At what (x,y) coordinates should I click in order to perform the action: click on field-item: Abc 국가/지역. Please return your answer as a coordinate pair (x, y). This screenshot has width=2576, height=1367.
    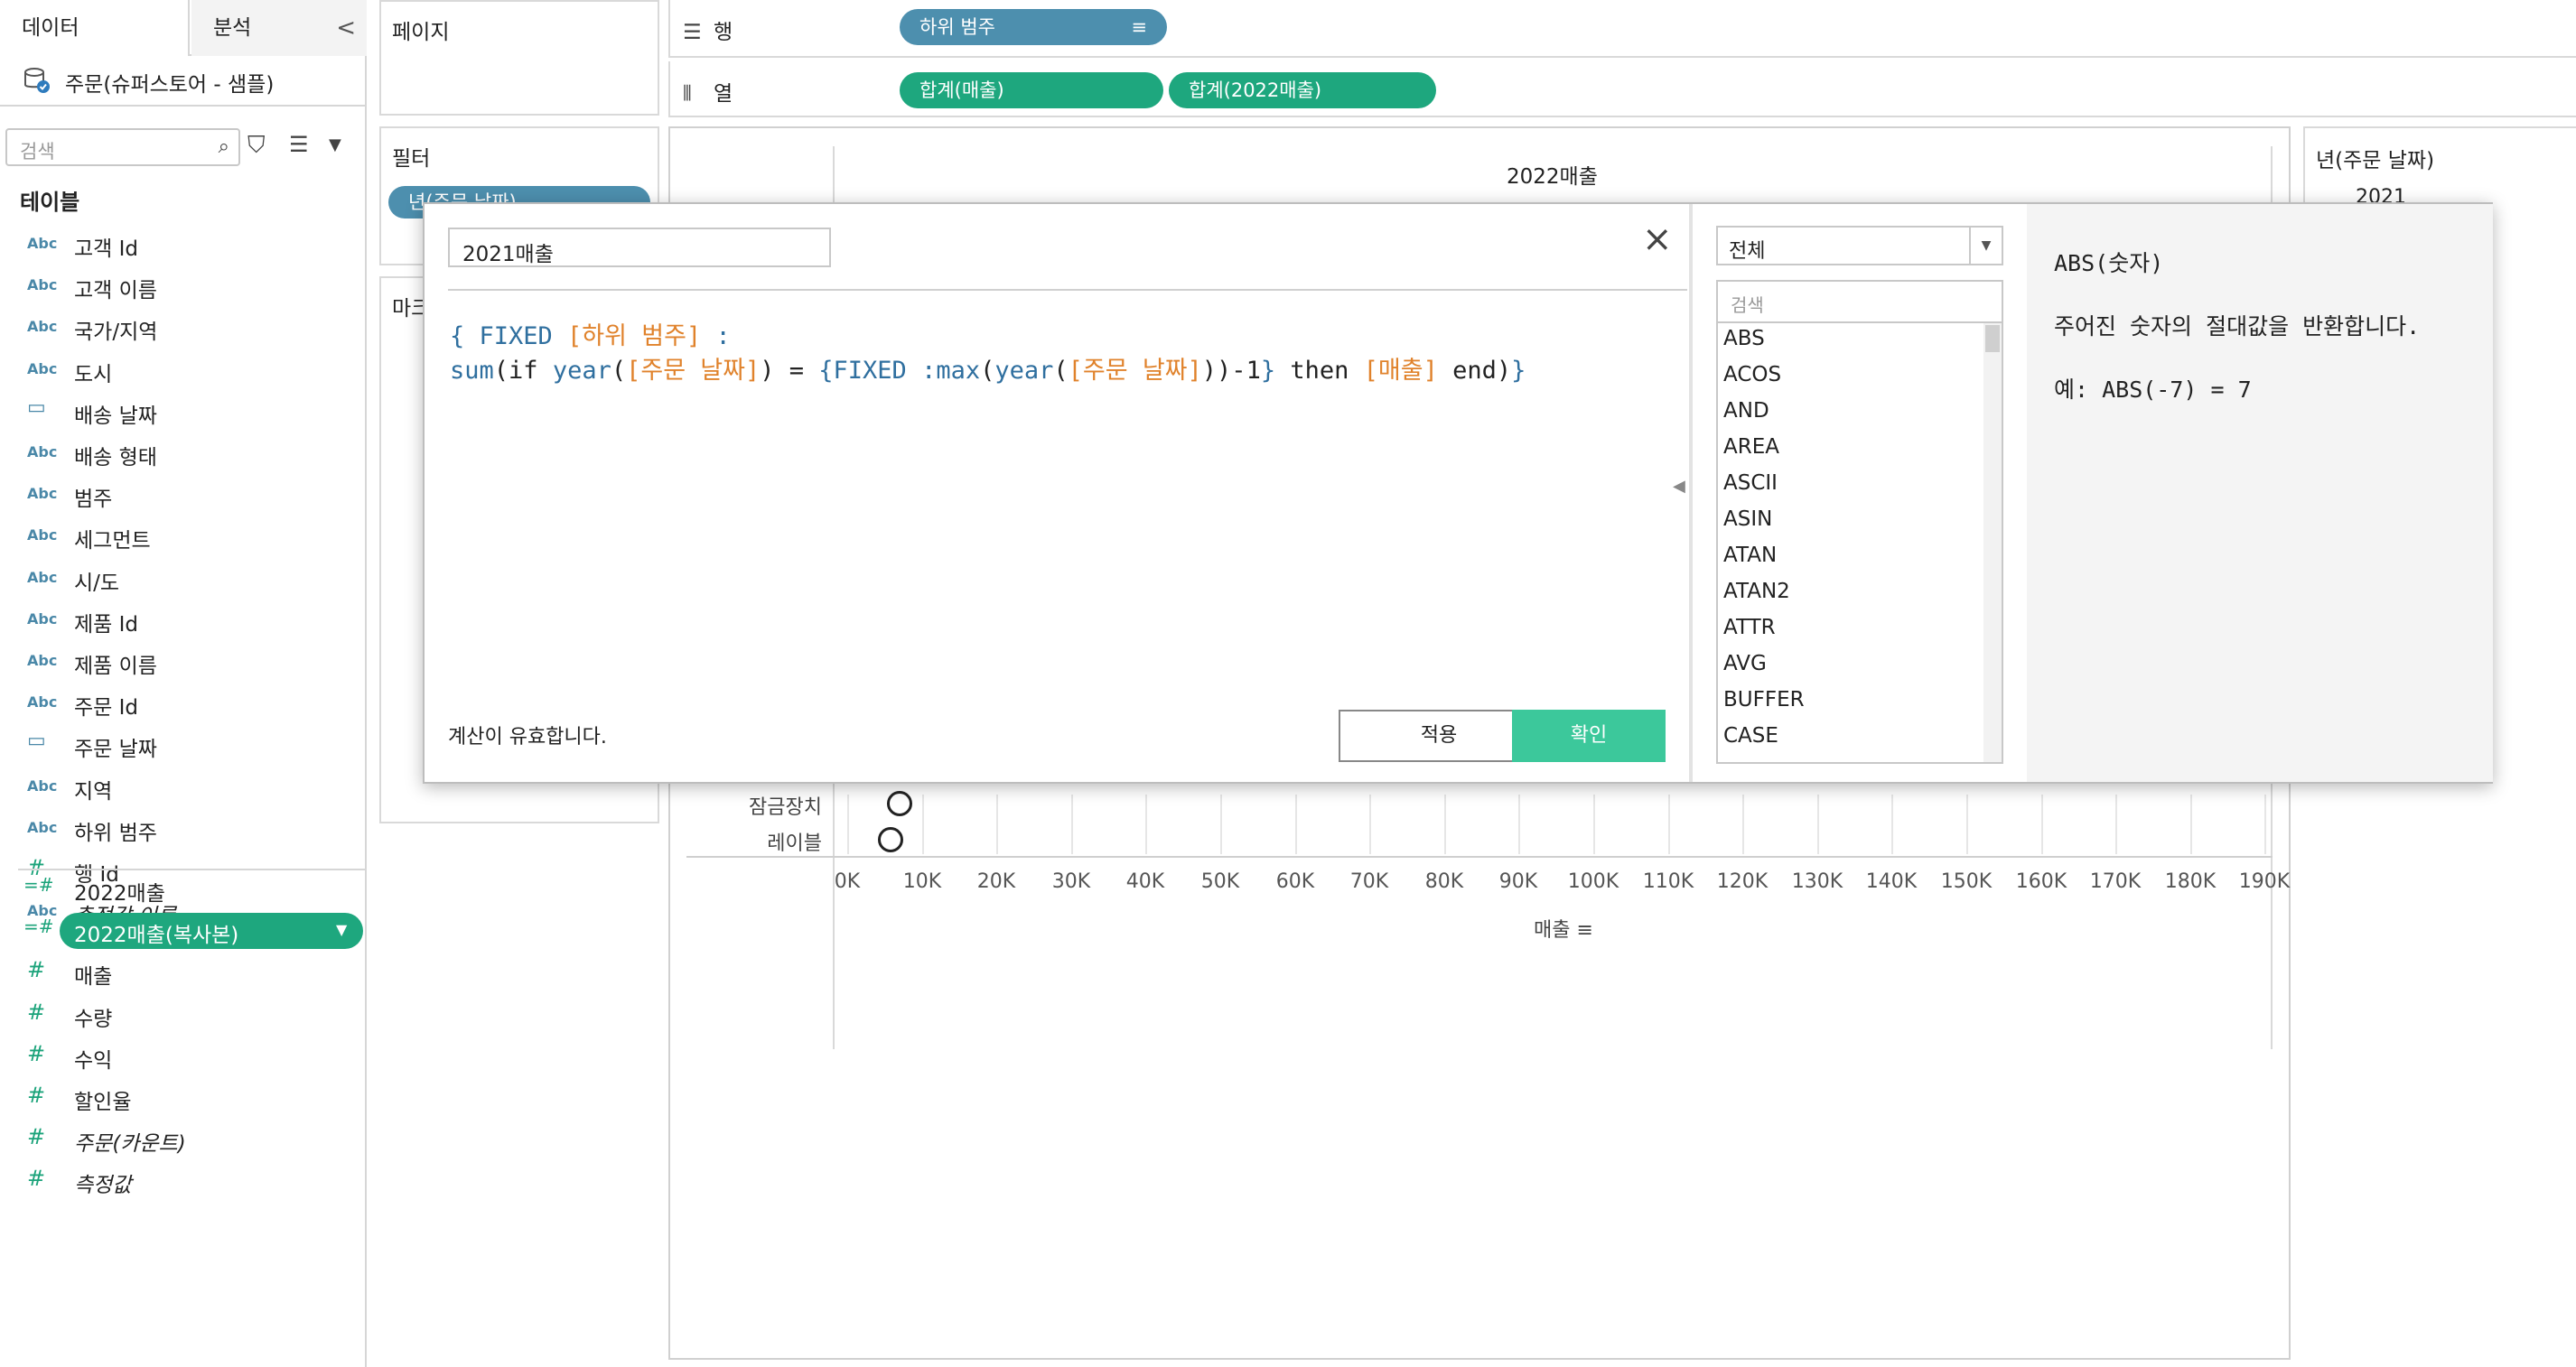
    Looking at the image, I should click on (183, 327).